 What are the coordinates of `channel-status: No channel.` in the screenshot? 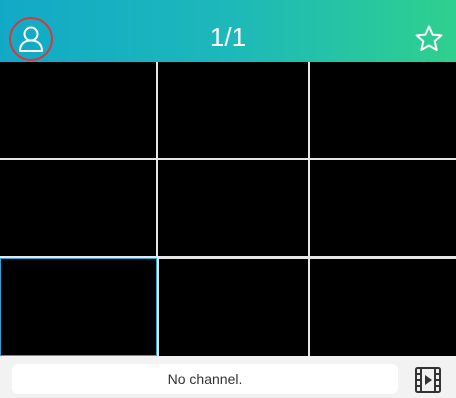 It's located at (205, 379).